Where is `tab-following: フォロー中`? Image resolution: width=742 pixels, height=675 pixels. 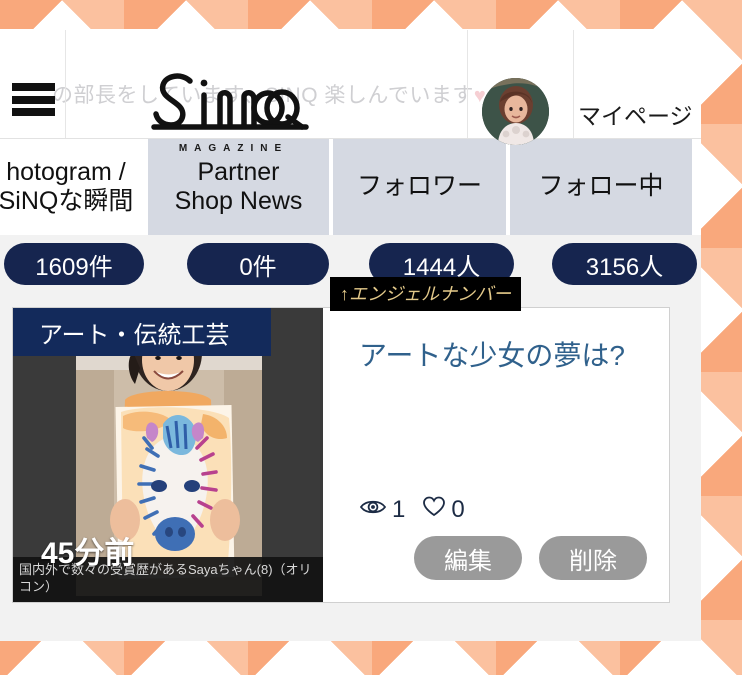 tab-following: フォロー中 is located at coordinates (601, 187).